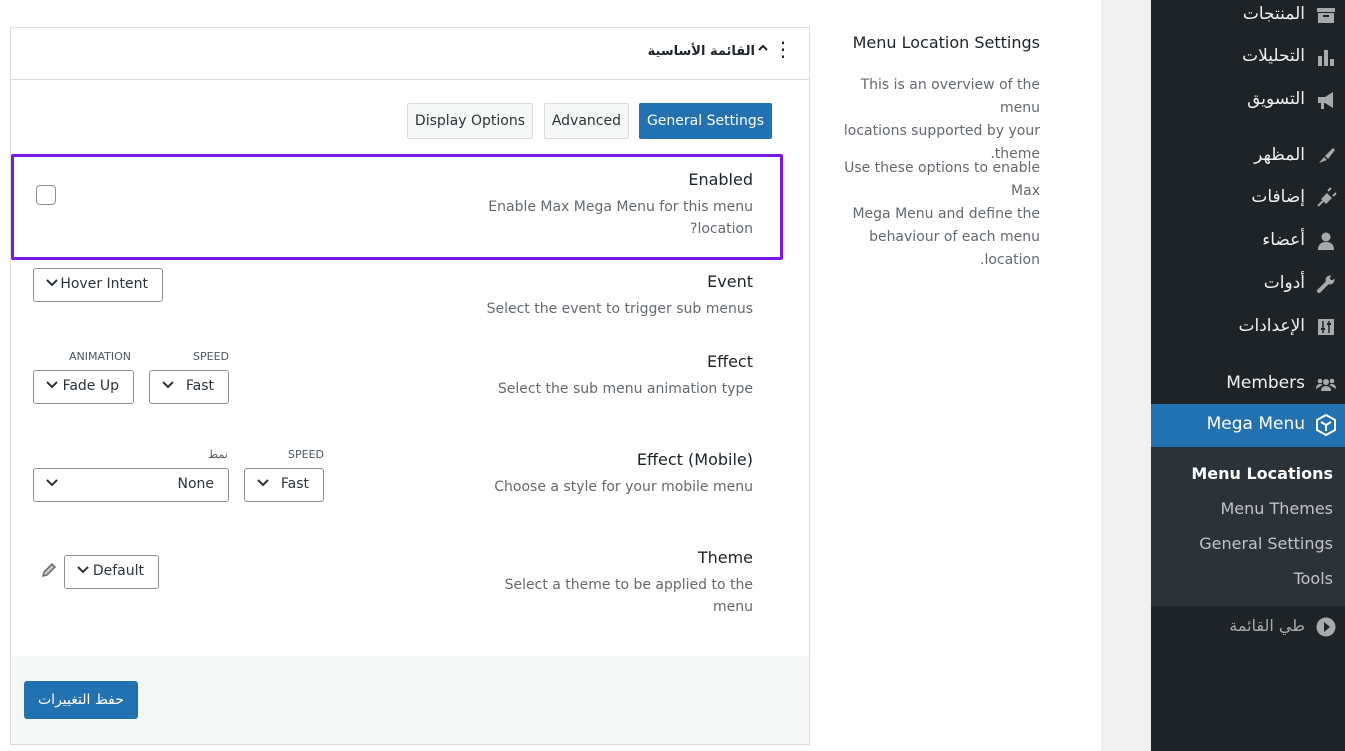 This screenshot has height=751, width=1345. I want to click on effect-mobile-style-value: None, so click(195, 484).